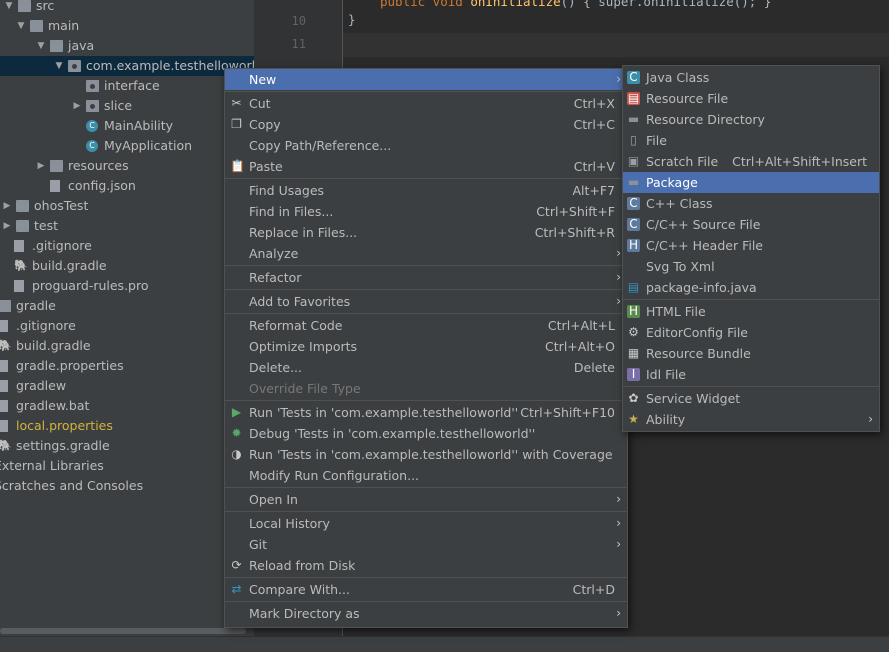 The width and height of the screenshot is (889, 652). Describe the element at coordinates (633, 161) in the screenshot. I see `scratch-file-icon: ▣` at that location.